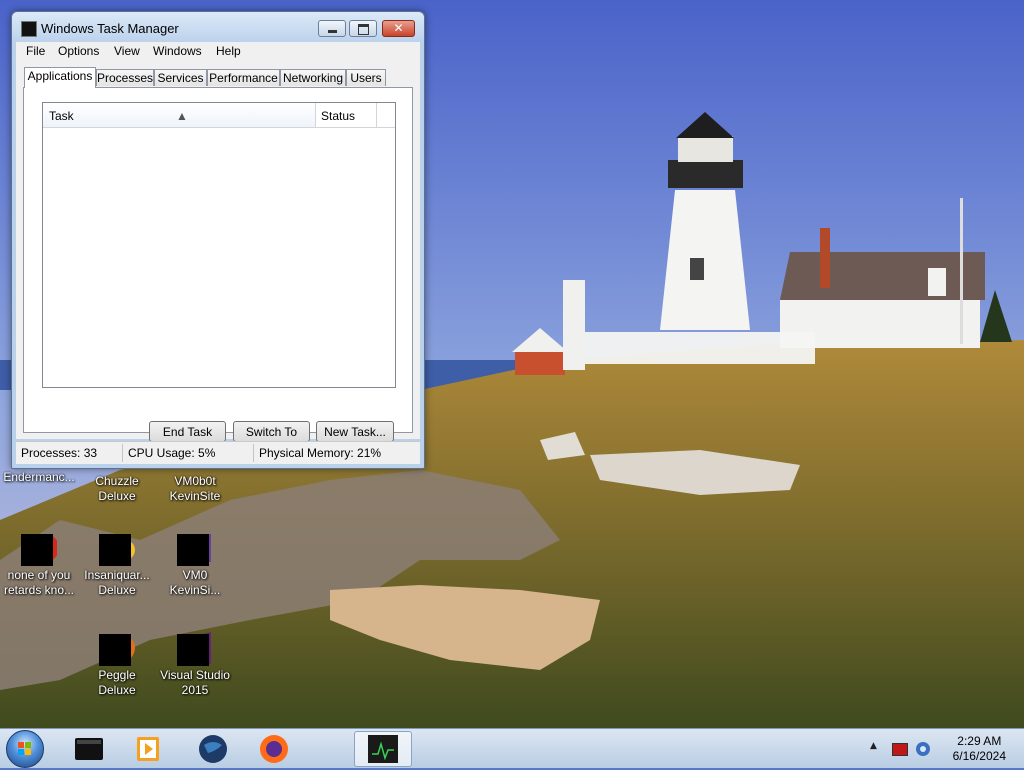 This screenshot has width=1024, height=770. Describe the element at coordinates (332, 31) in the screenshot. I see `minimize-icon` at that location.